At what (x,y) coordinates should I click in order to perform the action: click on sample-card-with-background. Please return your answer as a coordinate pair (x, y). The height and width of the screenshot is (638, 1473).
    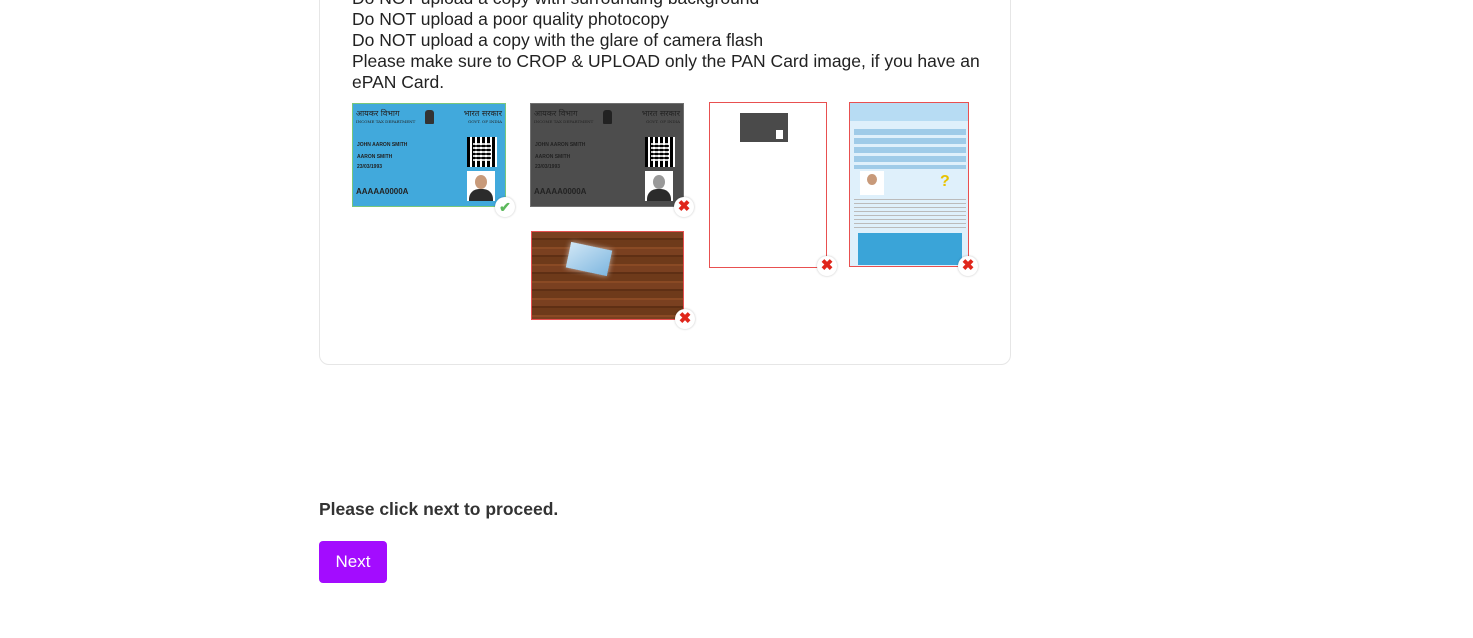
    Looking at the image, I should click on (607, 275).